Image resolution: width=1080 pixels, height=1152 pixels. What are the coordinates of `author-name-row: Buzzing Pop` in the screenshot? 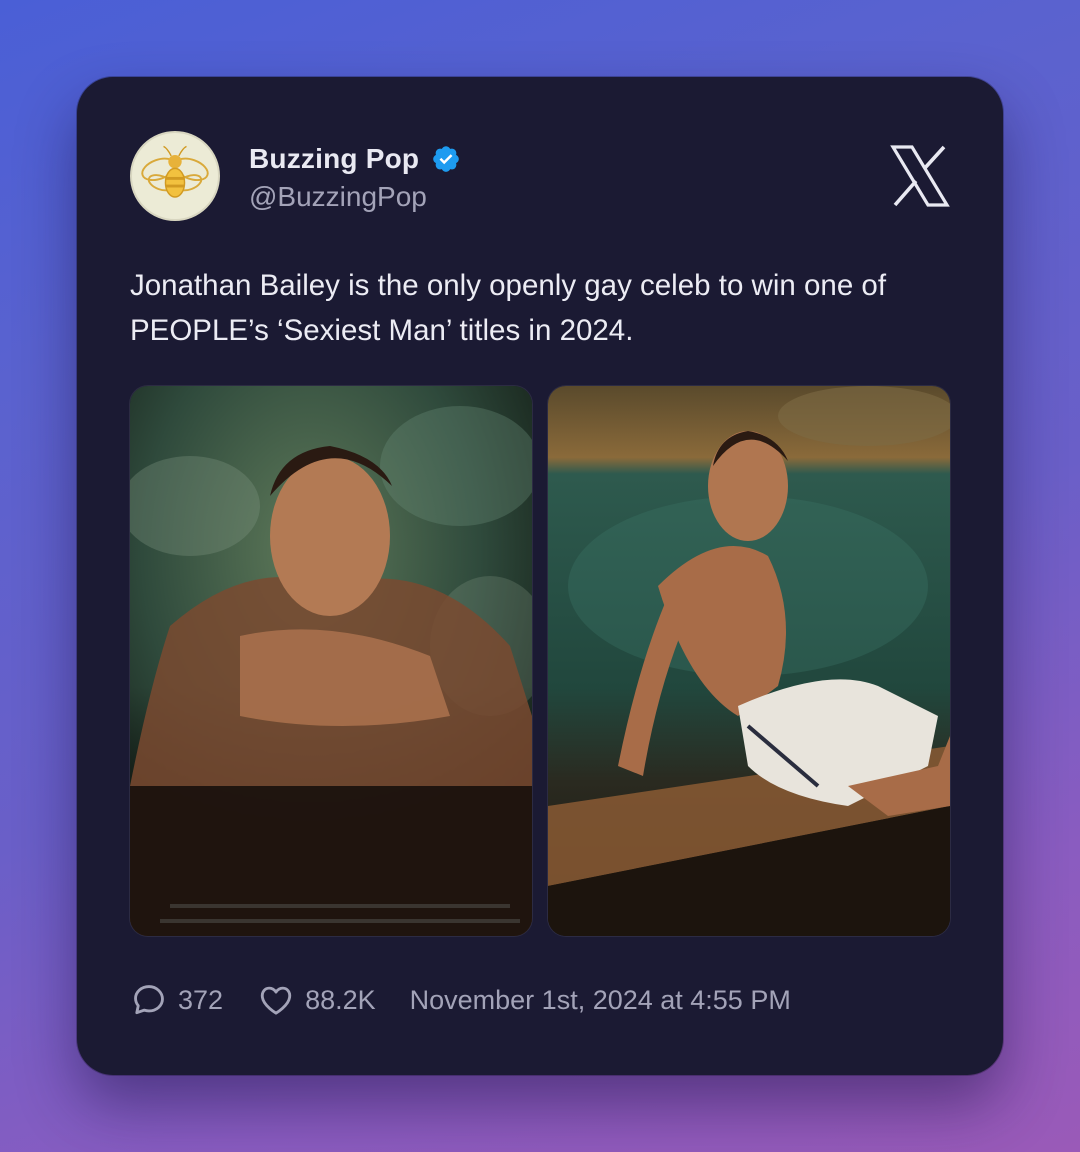 It's located at (355, 159).